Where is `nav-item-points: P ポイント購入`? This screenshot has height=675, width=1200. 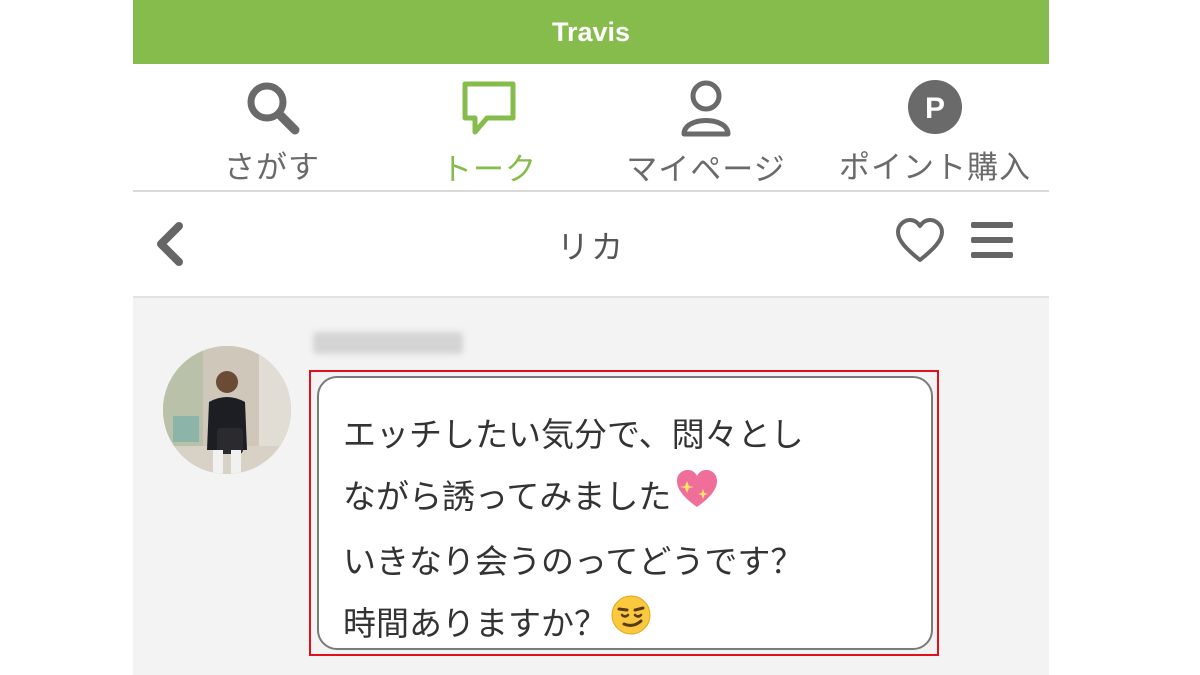 nav-item-points: P ポイント購入 is located at coordinates (935, 132).